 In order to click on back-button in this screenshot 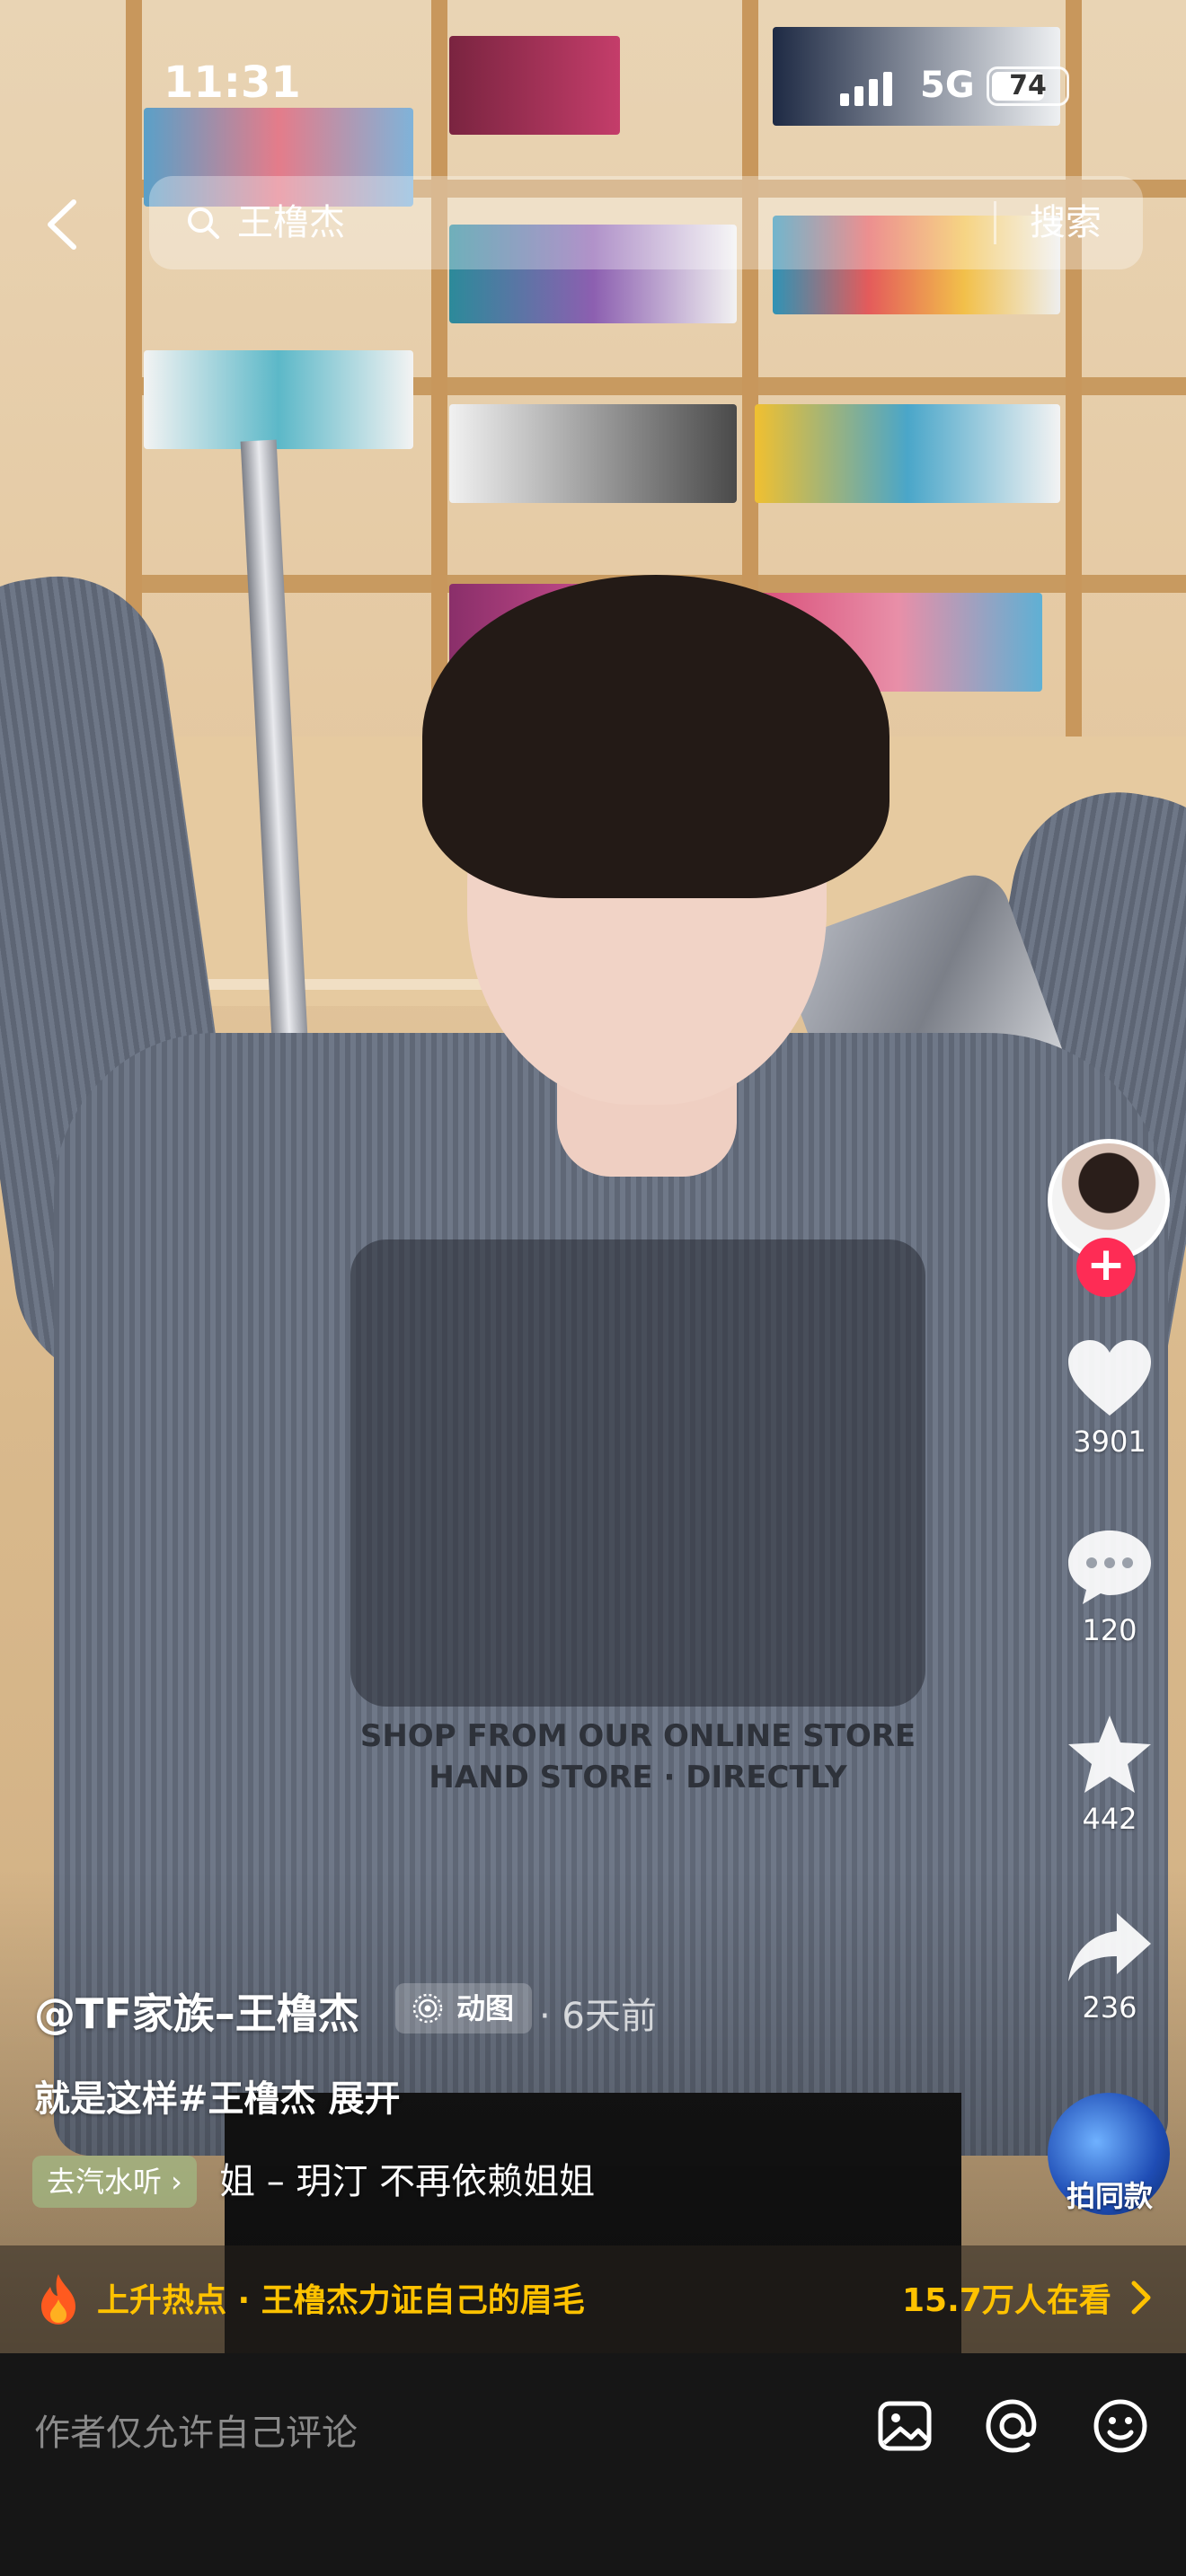, I will do `click(63, 224)`.